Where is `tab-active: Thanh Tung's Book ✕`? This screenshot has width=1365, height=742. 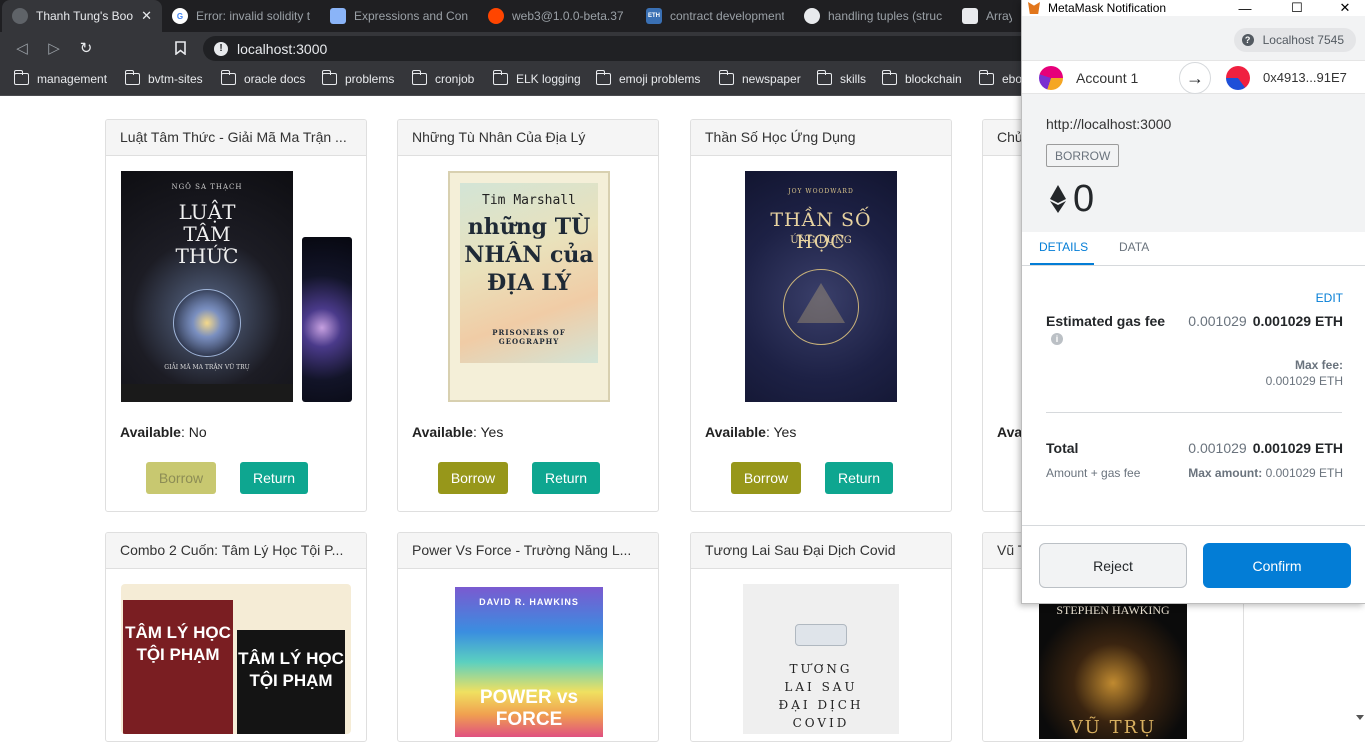 tab-active: Thanh Tung's Book ✕ is located at coordinates (82, 16).